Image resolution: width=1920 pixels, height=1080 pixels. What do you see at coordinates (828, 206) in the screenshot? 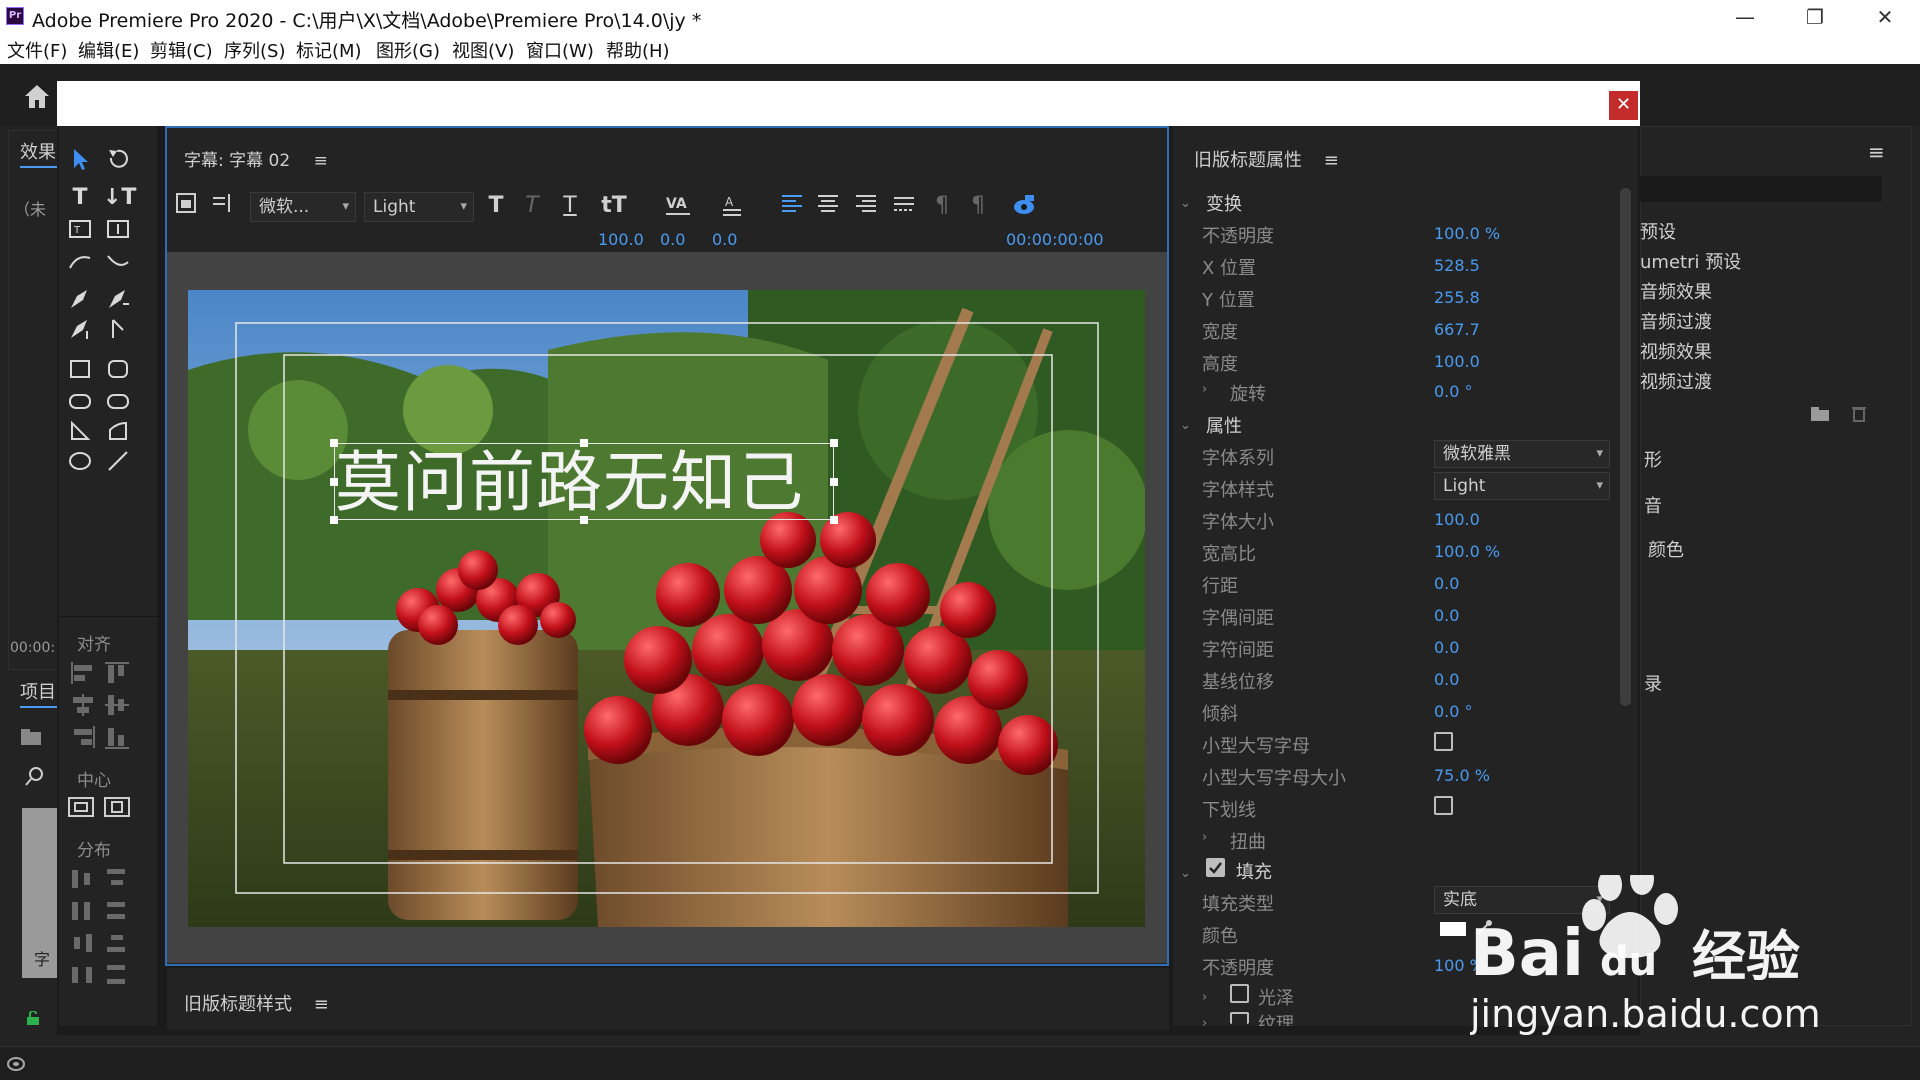
I see `align-center-text-icon` at bounding box center [828, 206].